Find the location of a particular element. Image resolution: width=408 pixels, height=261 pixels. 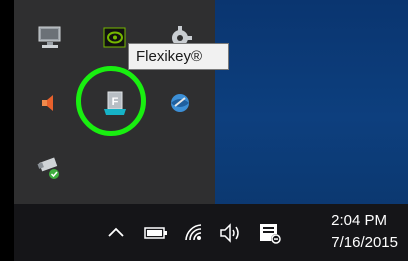

nvidia-icon is located at coordinates (115, 38).